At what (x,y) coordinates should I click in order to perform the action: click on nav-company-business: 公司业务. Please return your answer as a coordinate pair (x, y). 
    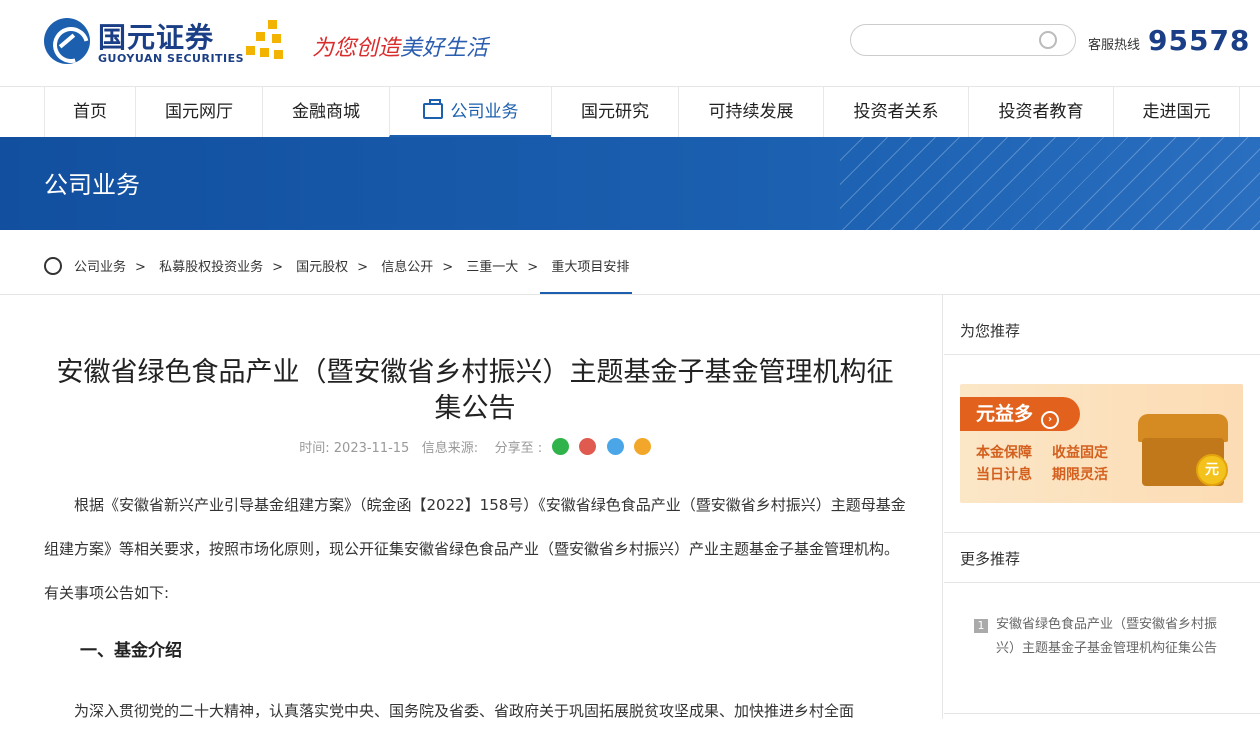
    Looking at the image, I should click on (470, 112).